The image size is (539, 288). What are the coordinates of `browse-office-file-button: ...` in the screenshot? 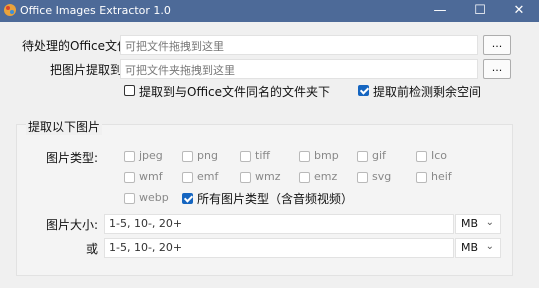 It's located at (497, 45).